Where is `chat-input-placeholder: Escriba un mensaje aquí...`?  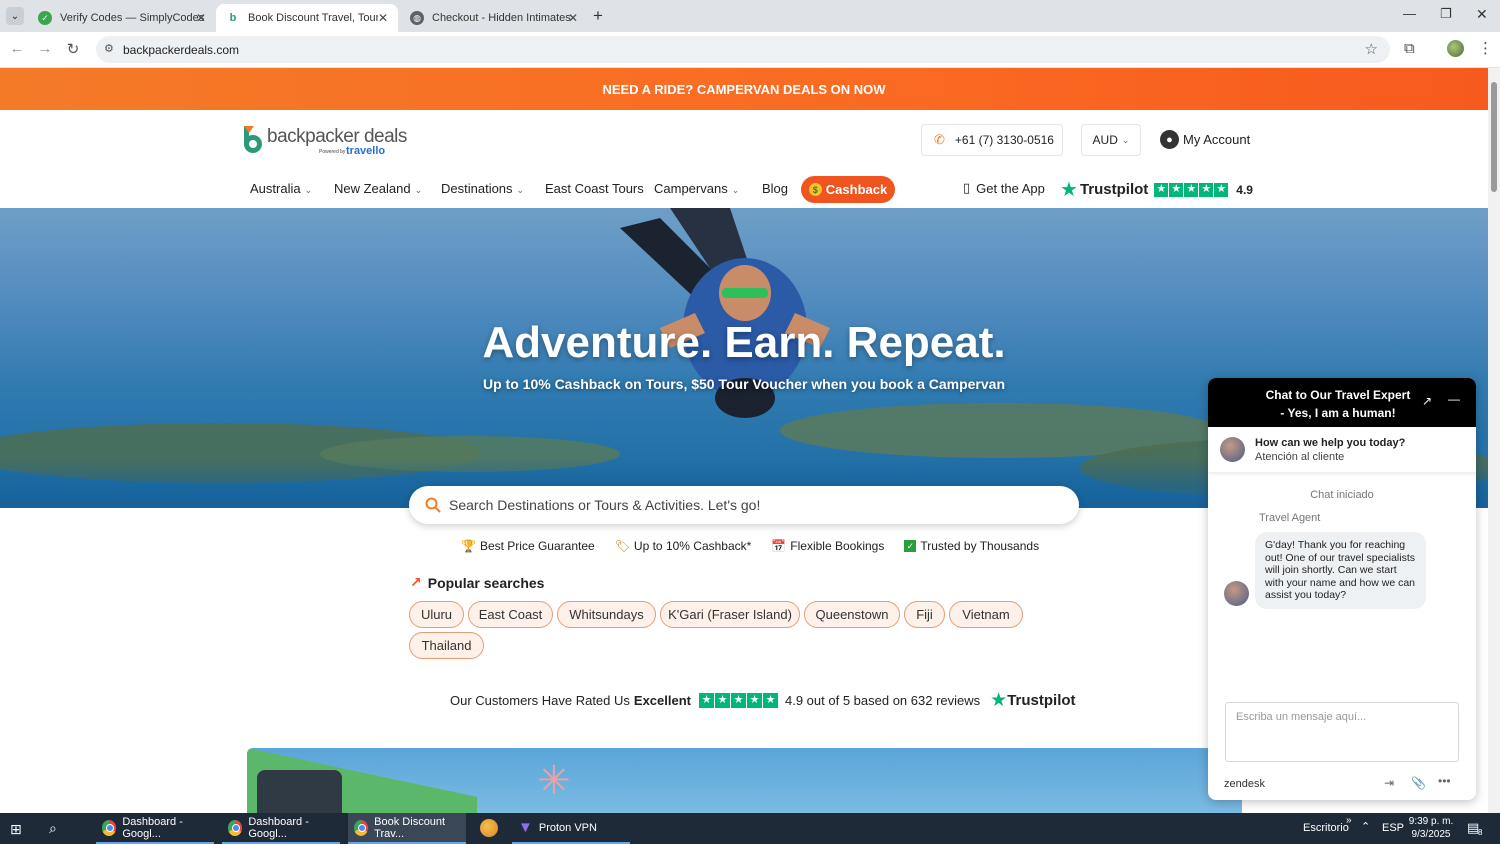 chat-input-placeholder: Escriba un mensaje aquí... is located at coordinates (1301, 717).